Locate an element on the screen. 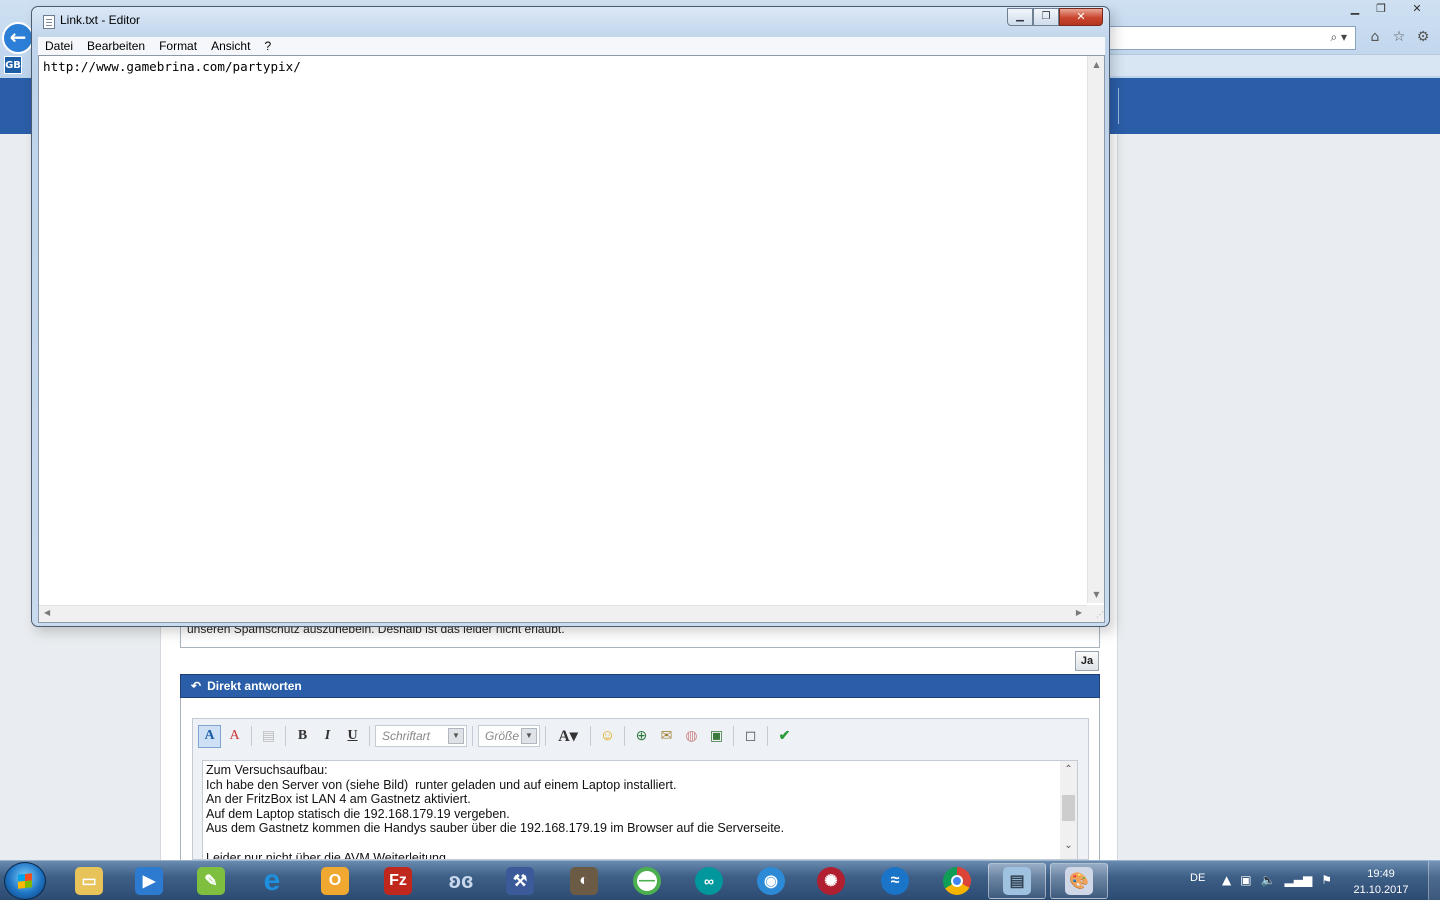  taskbar-app-globe: ◉ is located at coordinates (771, 881).